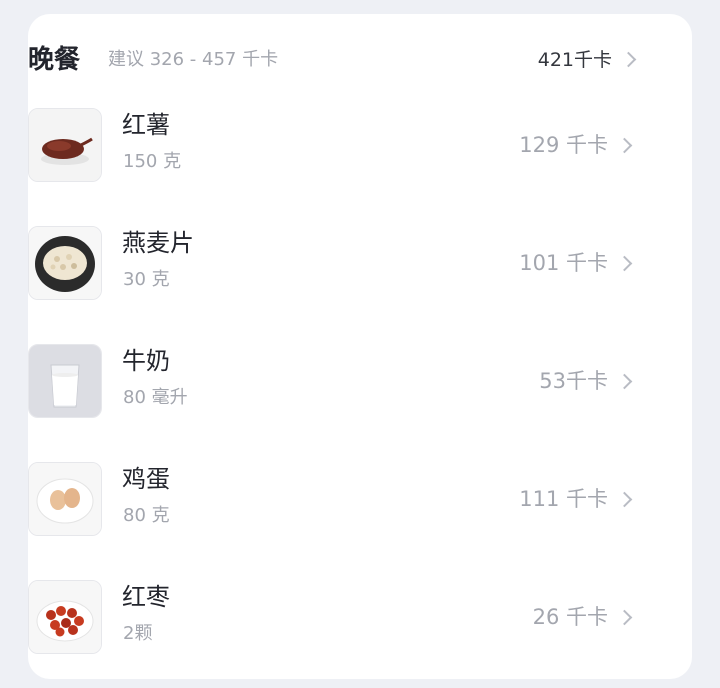 This screenshot has height=688, width=720. Describe the element at coordinates (574, 60) in the screenshot. I see `meal-total-calories: 421千卡` at that location.